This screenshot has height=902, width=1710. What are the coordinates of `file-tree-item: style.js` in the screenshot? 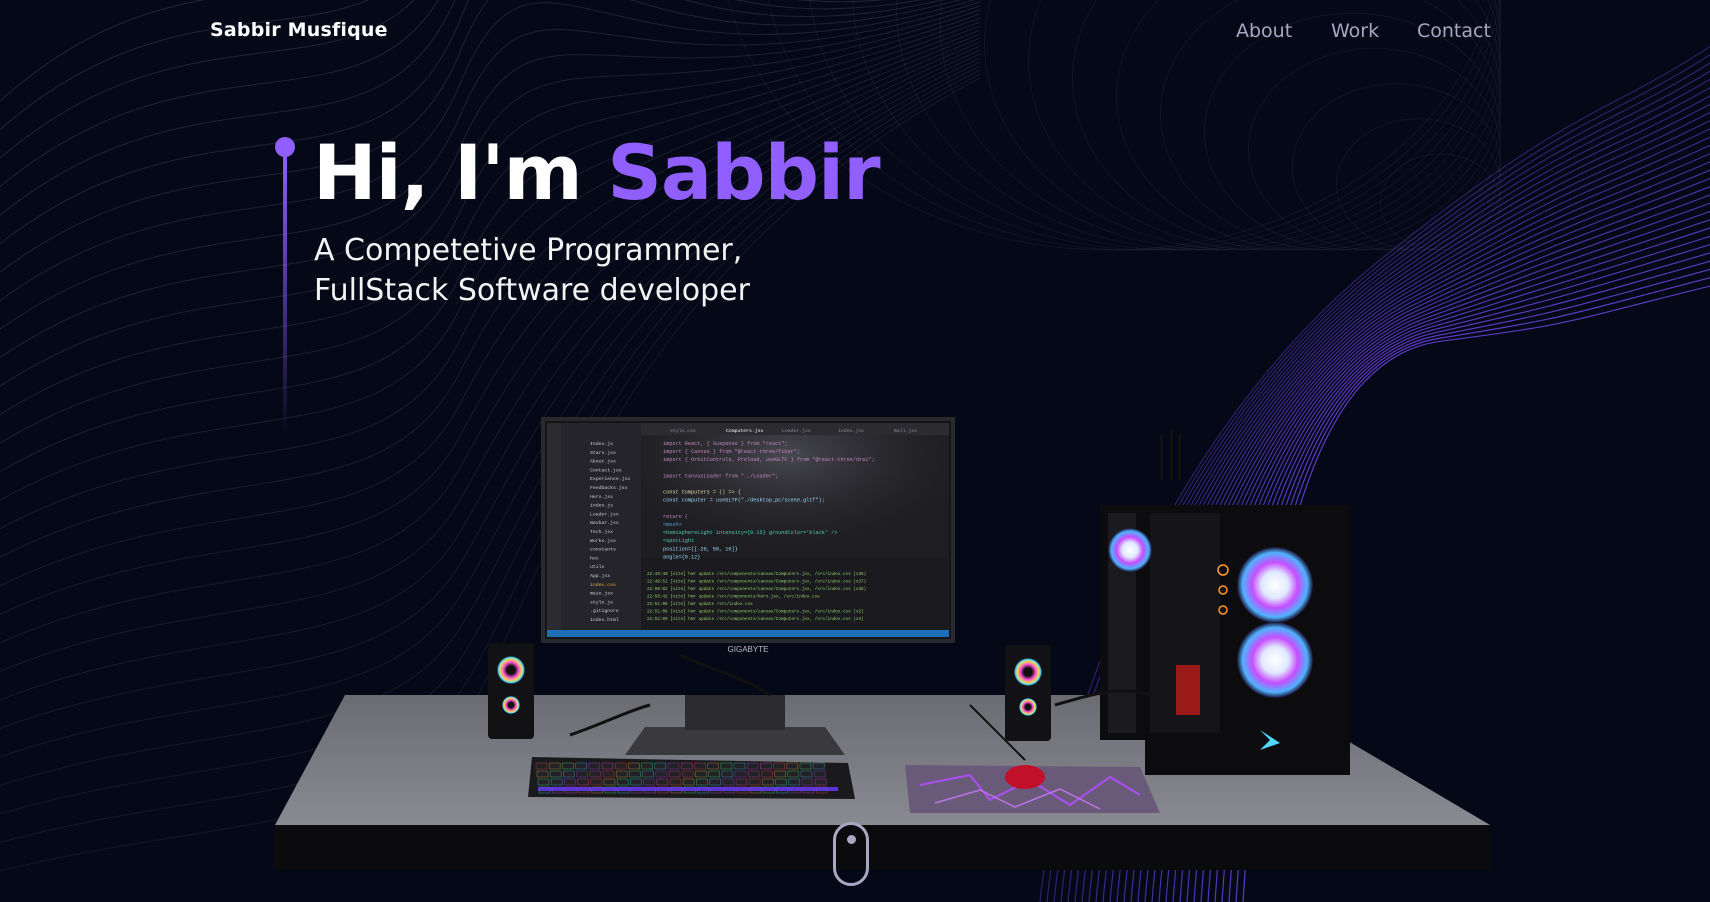 It's located at (601, 602).